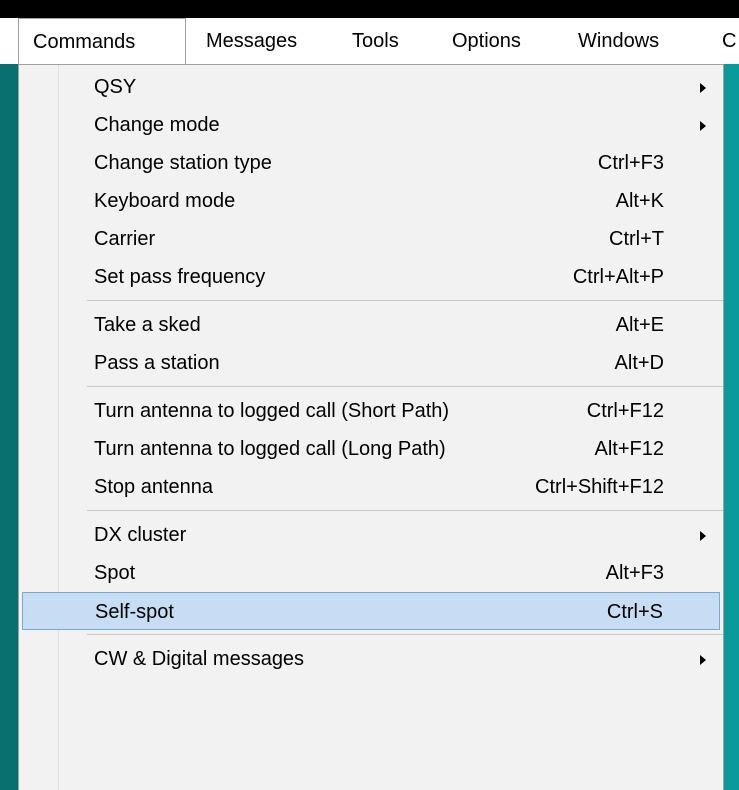 The height and width of the screenshot is (790, 739). What do you see at coordinates (183, 163) in the screenshot?
I see `menu-item-label: Change station type` at bounding box center [183, 163].